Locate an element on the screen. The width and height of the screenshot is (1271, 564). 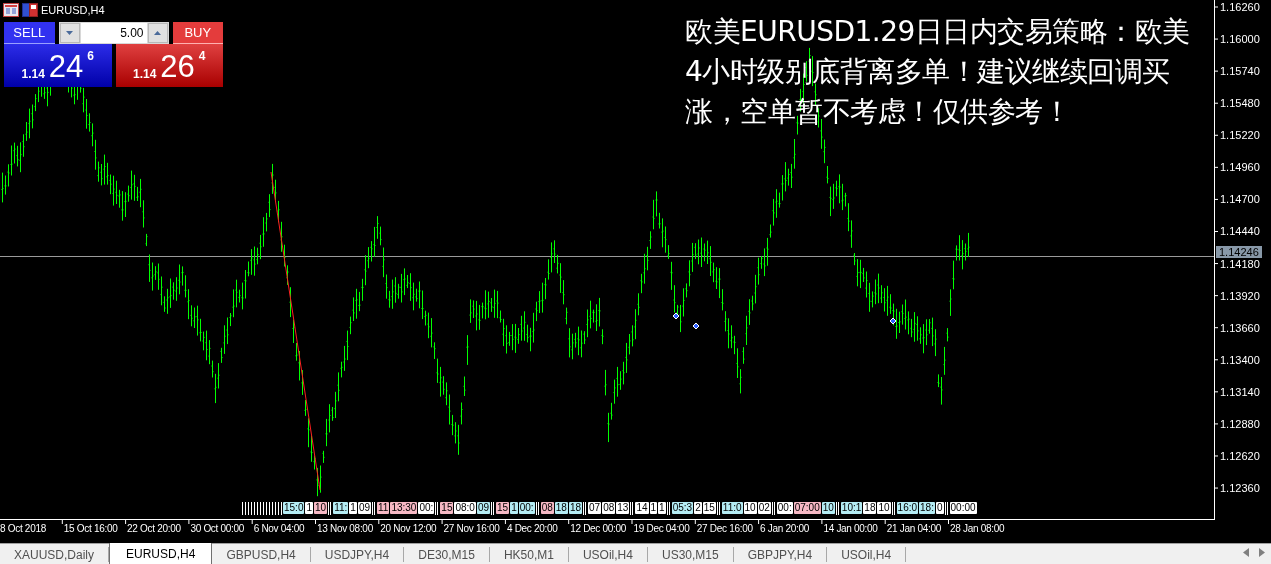
time-label: 13 Nov 08:00 is located at coordinates (345, 528).